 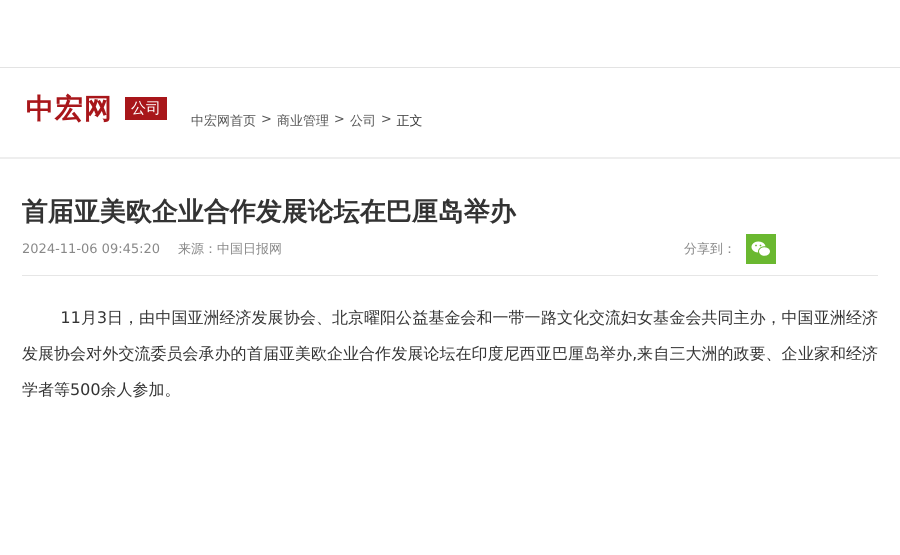 What do you see at coordinates (363, 121) in the screenshot?
I see `breadcrumb-link: 公司` at bounding box center [363, 121].